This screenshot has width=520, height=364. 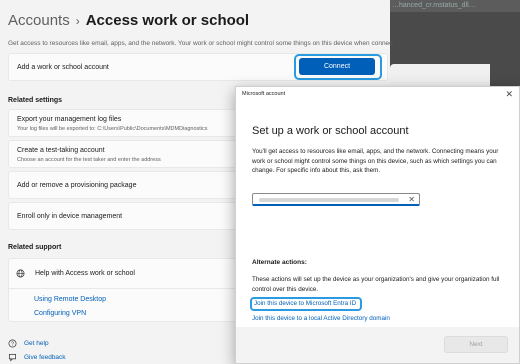 I want to click on breadcrumb: Accounts › Access work or school, so click(x=128, y=20).